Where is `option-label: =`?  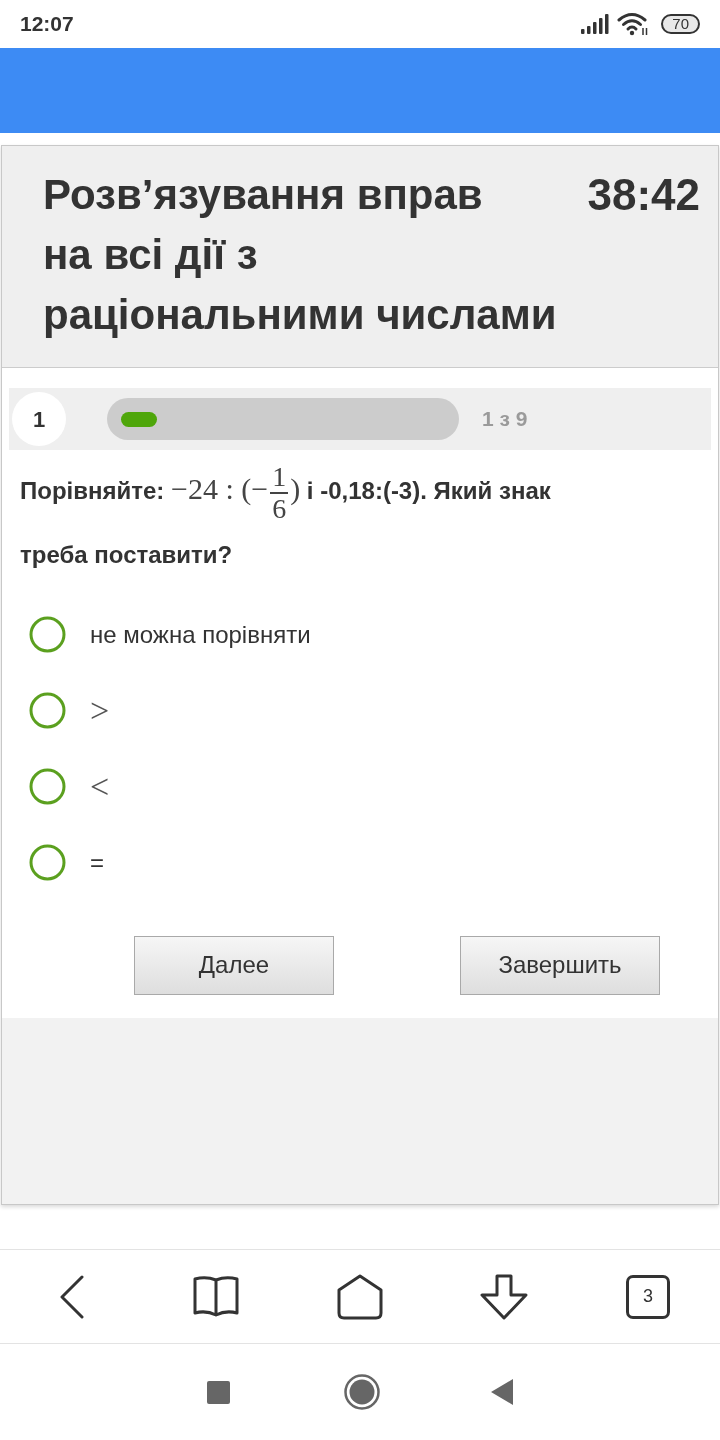 option-label: = is located at coordinates (97, 862).